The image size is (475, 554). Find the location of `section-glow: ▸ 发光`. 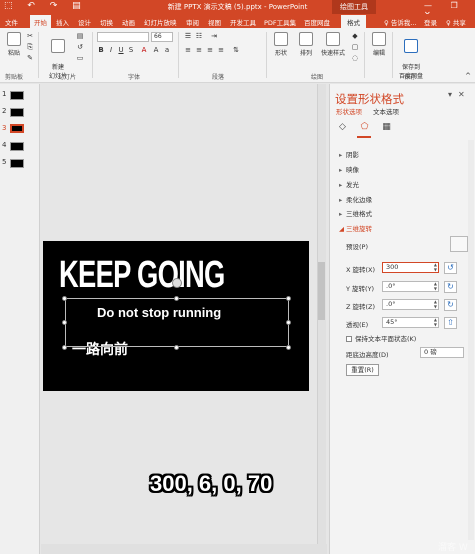

section-glow: ▸ 发光 is located at coordinates (349, 184).